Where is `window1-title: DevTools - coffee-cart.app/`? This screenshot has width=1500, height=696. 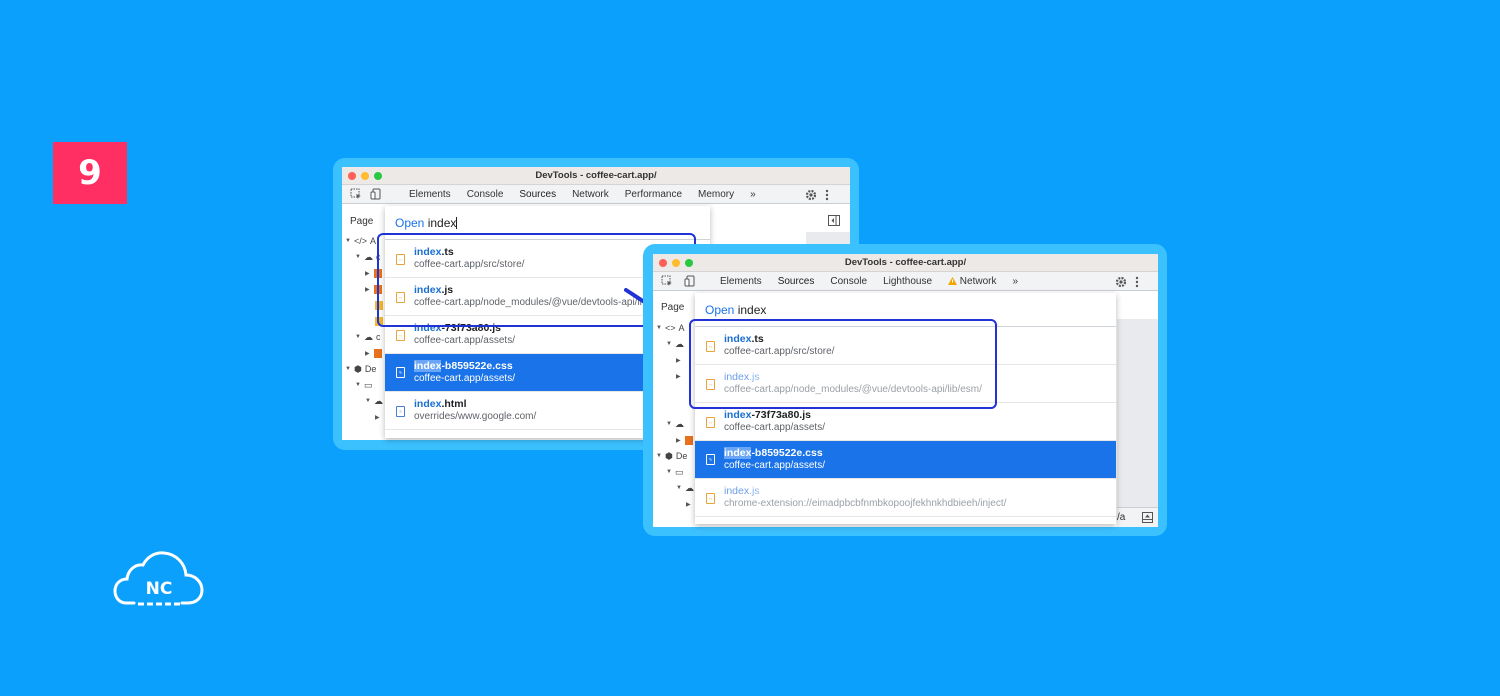
window1-title: DevTools - coffee-cart.app/ is located at coordinates (596, 175).